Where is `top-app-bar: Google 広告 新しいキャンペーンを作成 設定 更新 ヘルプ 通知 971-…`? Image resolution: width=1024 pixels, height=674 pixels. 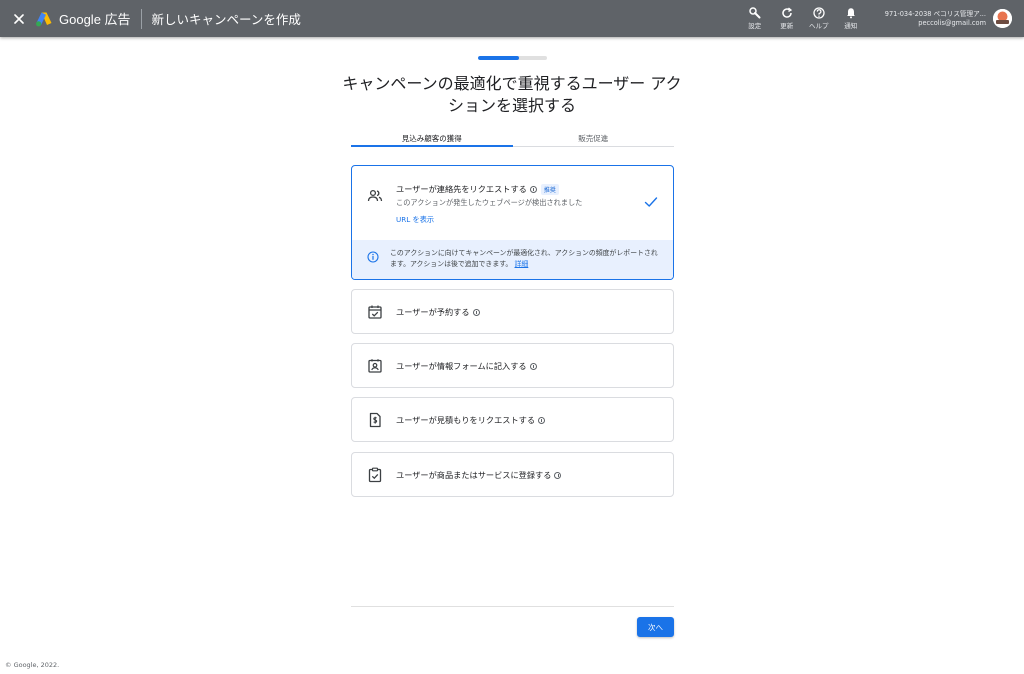
top-app-bar: Google 広告 新しいキャンペーンを作成 設定 更新 ヘルプ 通知 971-… is located at coordinates (512, 18).